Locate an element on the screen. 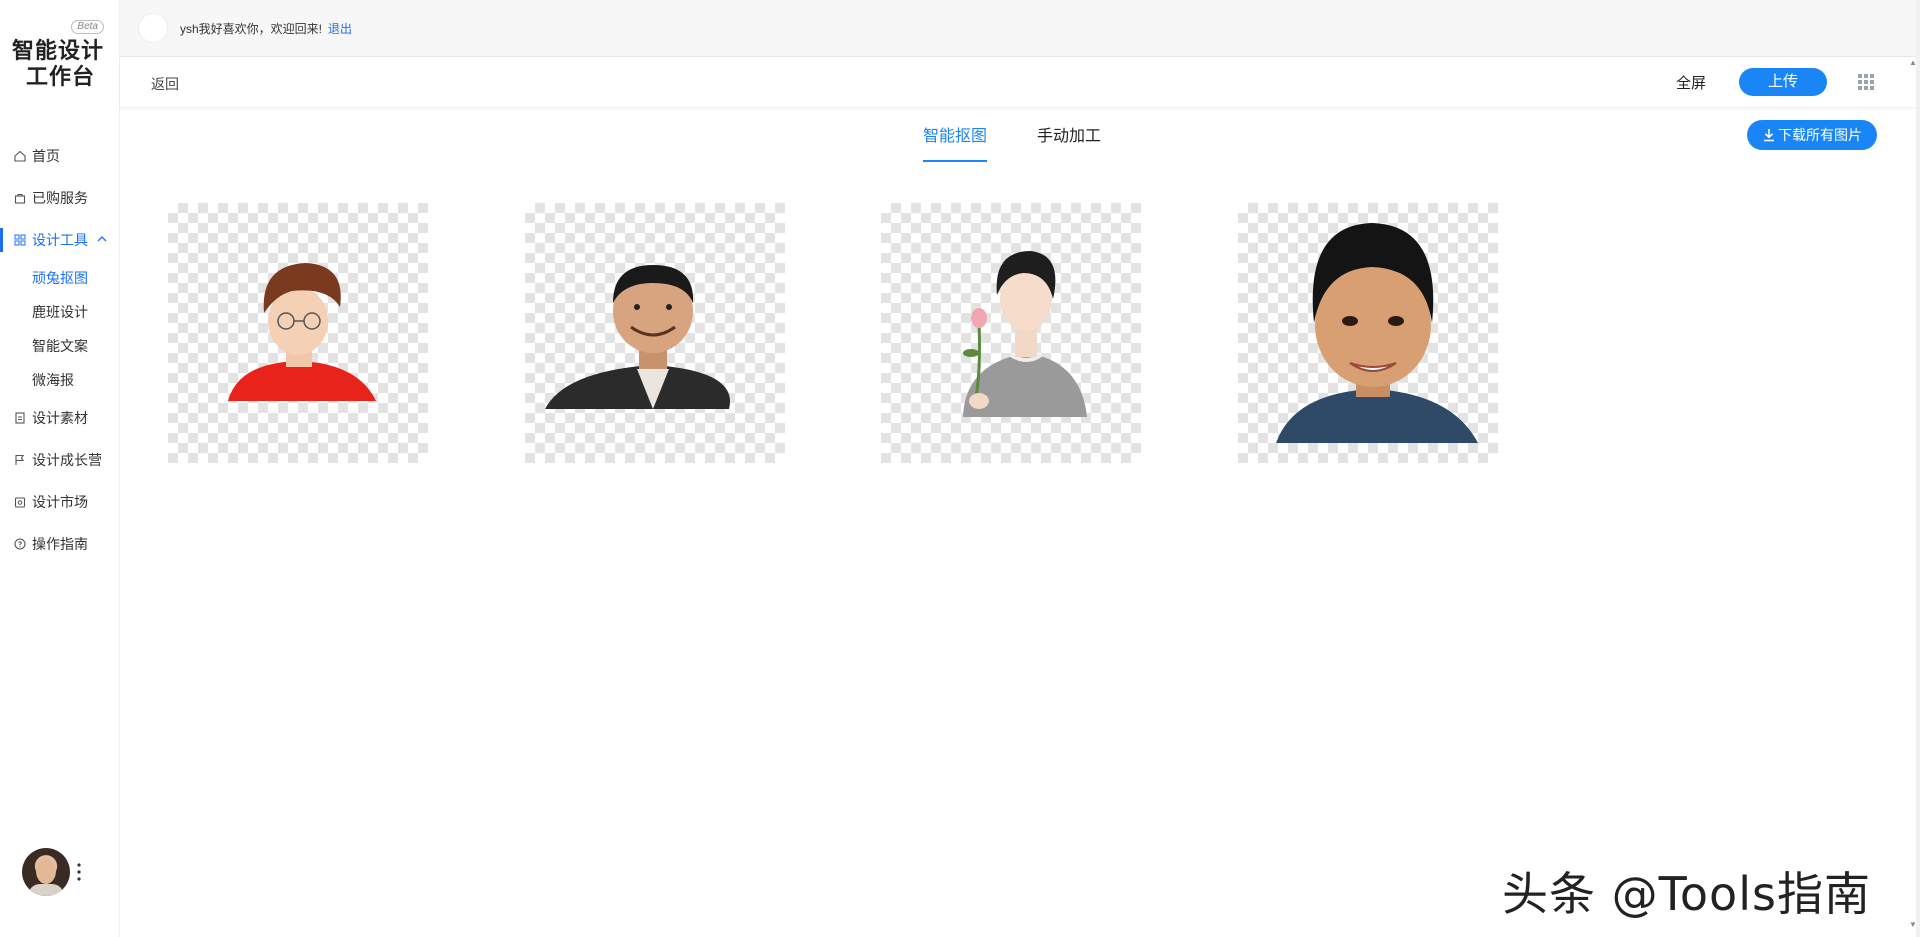 The image size is (1920, 937). grid-icon is located at coordinates (20, 240).